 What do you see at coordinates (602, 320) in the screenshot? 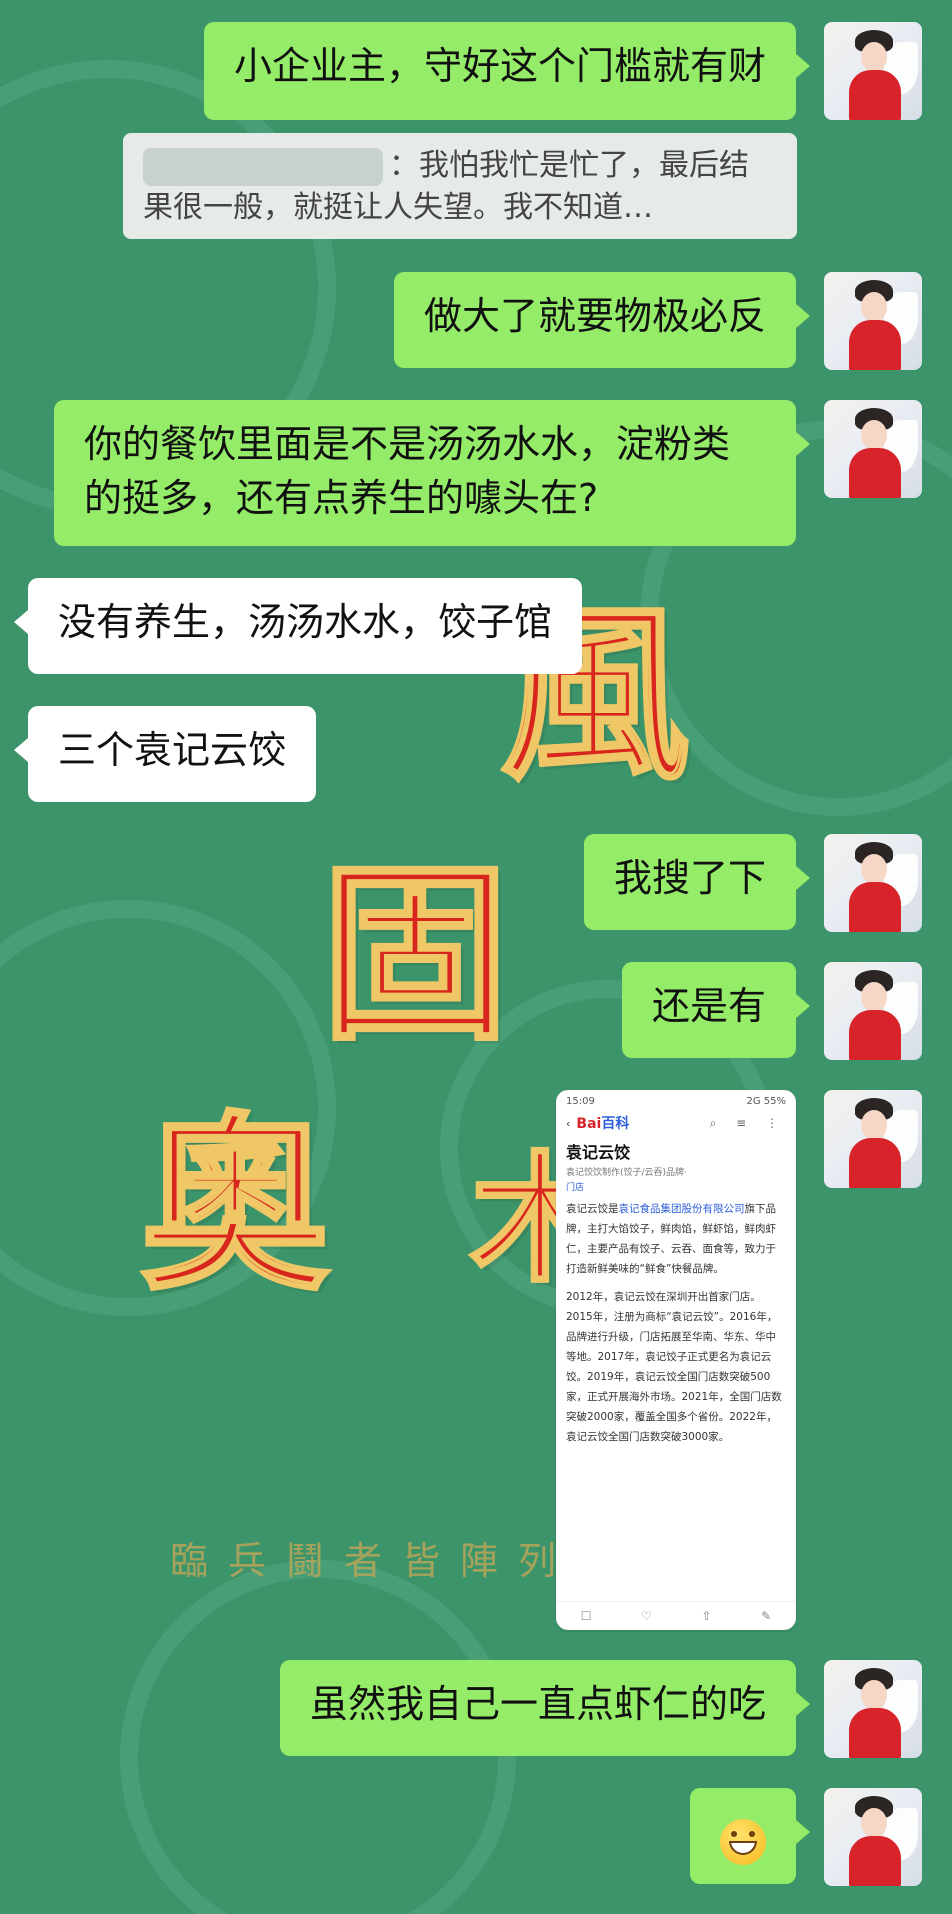
I see `message-bubble-sent: 做大了就要物极必反` at bounding box center [602, 320].